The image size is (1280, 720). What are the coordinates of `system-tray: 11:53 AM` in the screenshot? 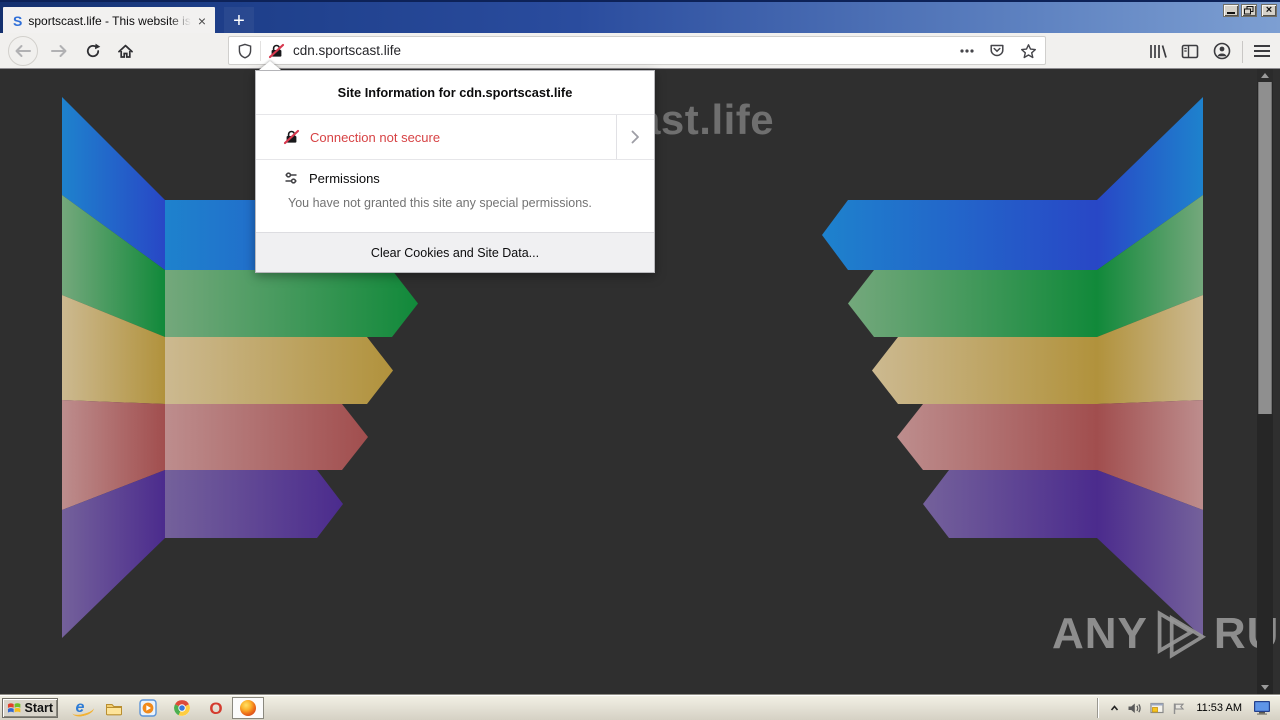 It's located at (1188, 707).